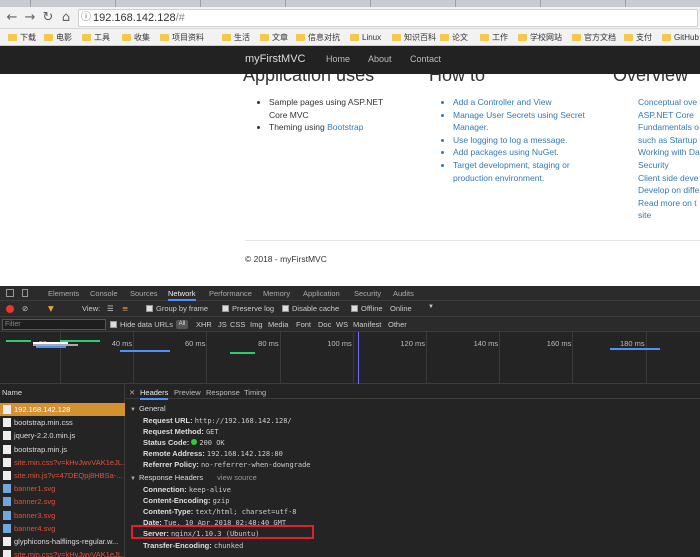 The height and width of the screenshot is (557, 700). I want to click on tab-performance: Performance, so click(230, 293).